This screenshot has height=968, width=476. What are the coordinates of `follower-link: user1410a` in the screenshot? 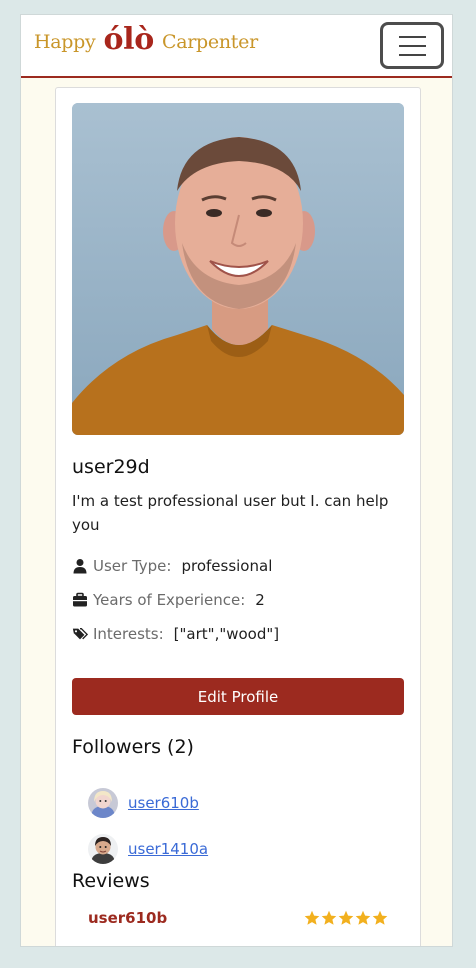 It's located at (168, 849).